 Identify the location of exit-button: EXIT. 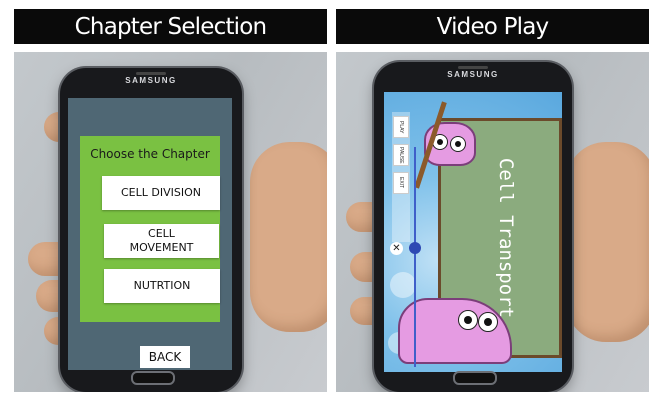
(401, 183).